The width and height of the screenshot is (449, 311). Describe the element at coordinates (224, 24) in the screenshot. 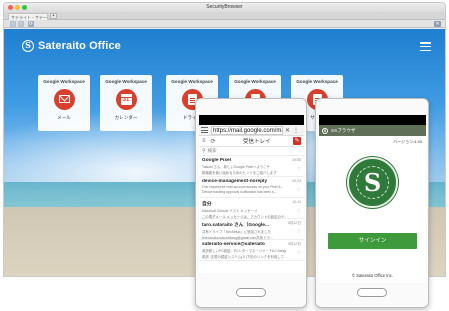

I see `browser-toolbar: ‹ › ⟳ ✕` at that location.